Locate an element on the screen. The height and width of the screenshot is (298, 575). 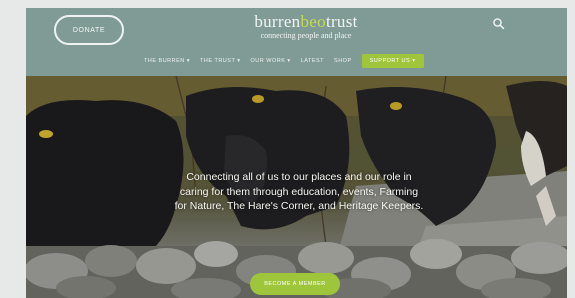
nav-item-our-work: OUR WORK ▾ is located at coordinates (271, 61).